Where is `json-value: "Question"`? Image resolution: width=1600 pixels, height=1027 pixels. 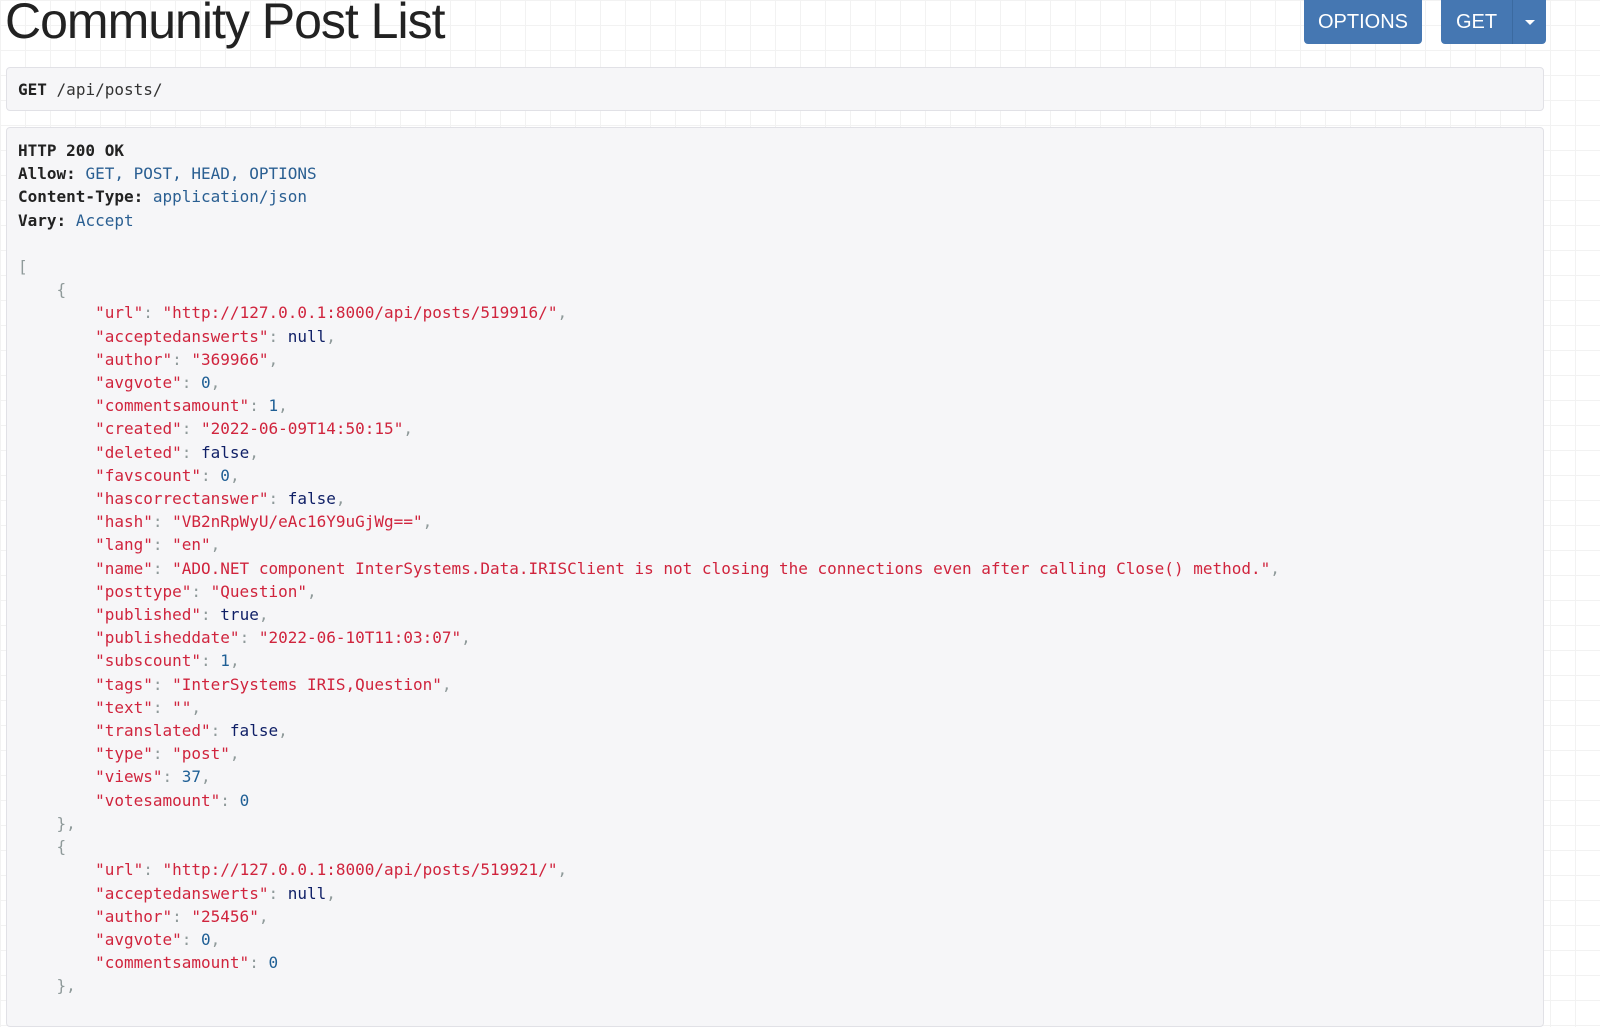
json-value: "Question" is located at coordinates (258, 591).